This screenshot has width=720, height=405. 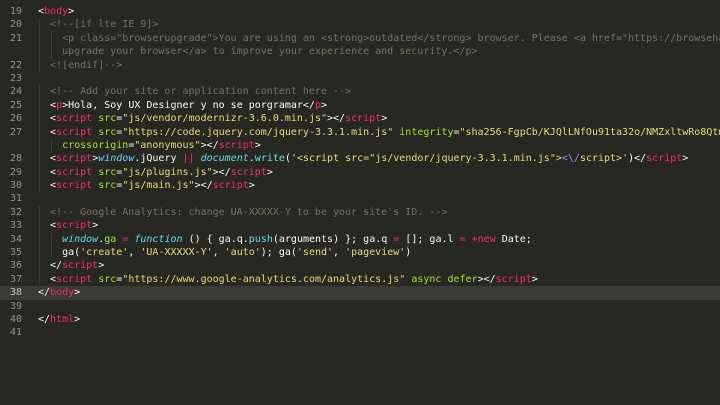 What do you see at coordinates (15, 239) in the screenshot?
I see `line-number: 34` at bounding box center [15, 239].